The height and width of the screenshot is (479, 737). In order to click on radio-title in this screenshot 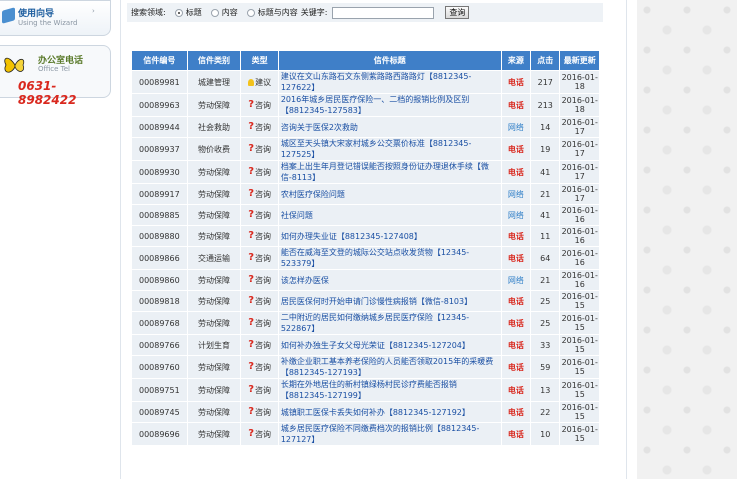, I will do `click(178, 12)`.